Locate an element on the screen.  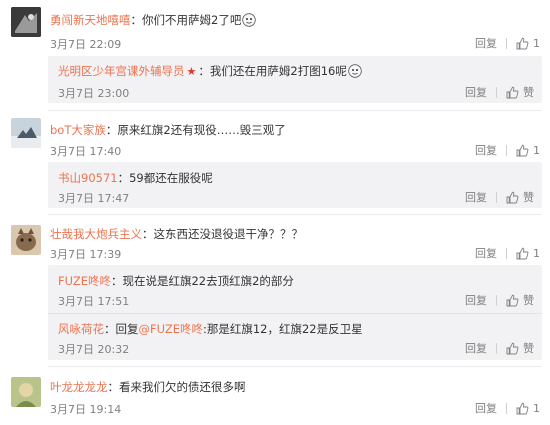
timestamp: 3月7日 20:32 is located at coordinates (94, 349).